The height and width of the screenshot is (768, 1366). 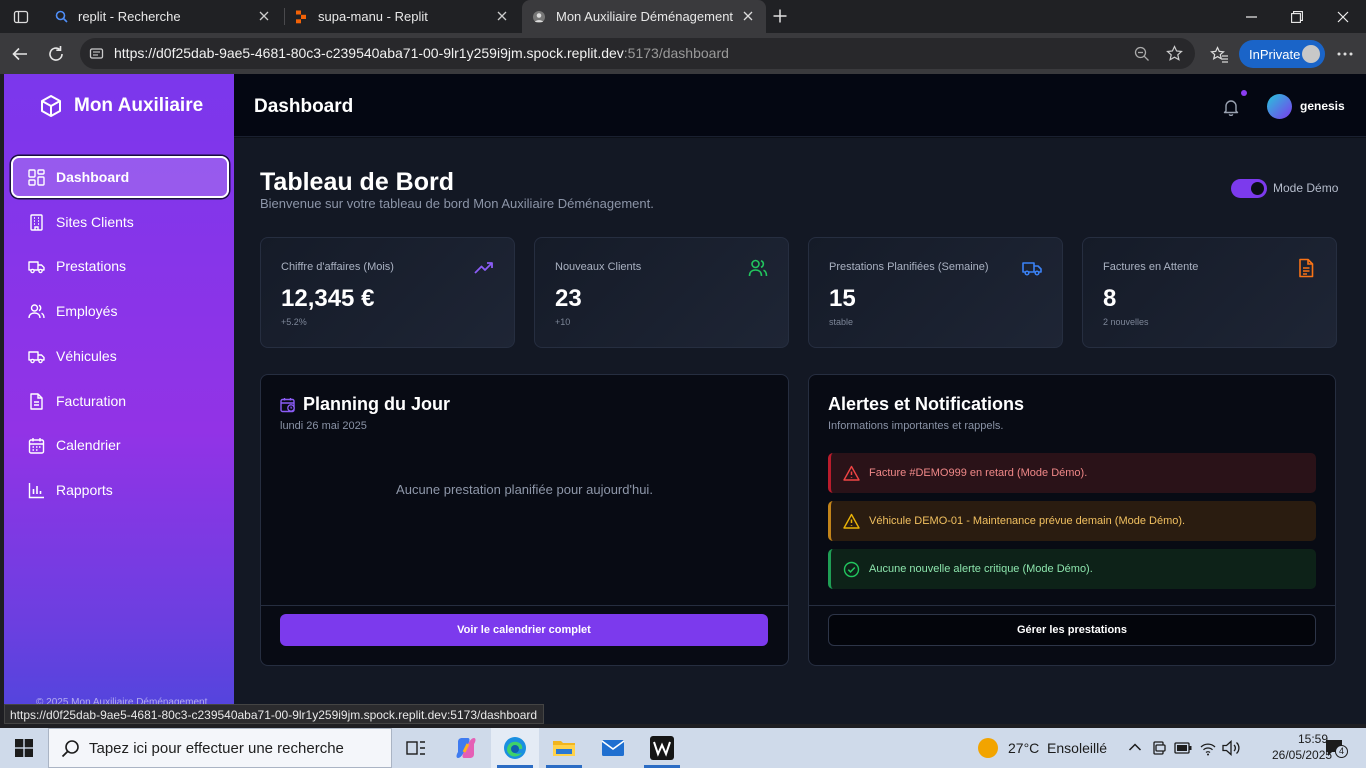 What do you see at coordinates (800, 105) in the screenshot?
I see `top-header: Dashboard genesis` at bounding box center [800, 105].